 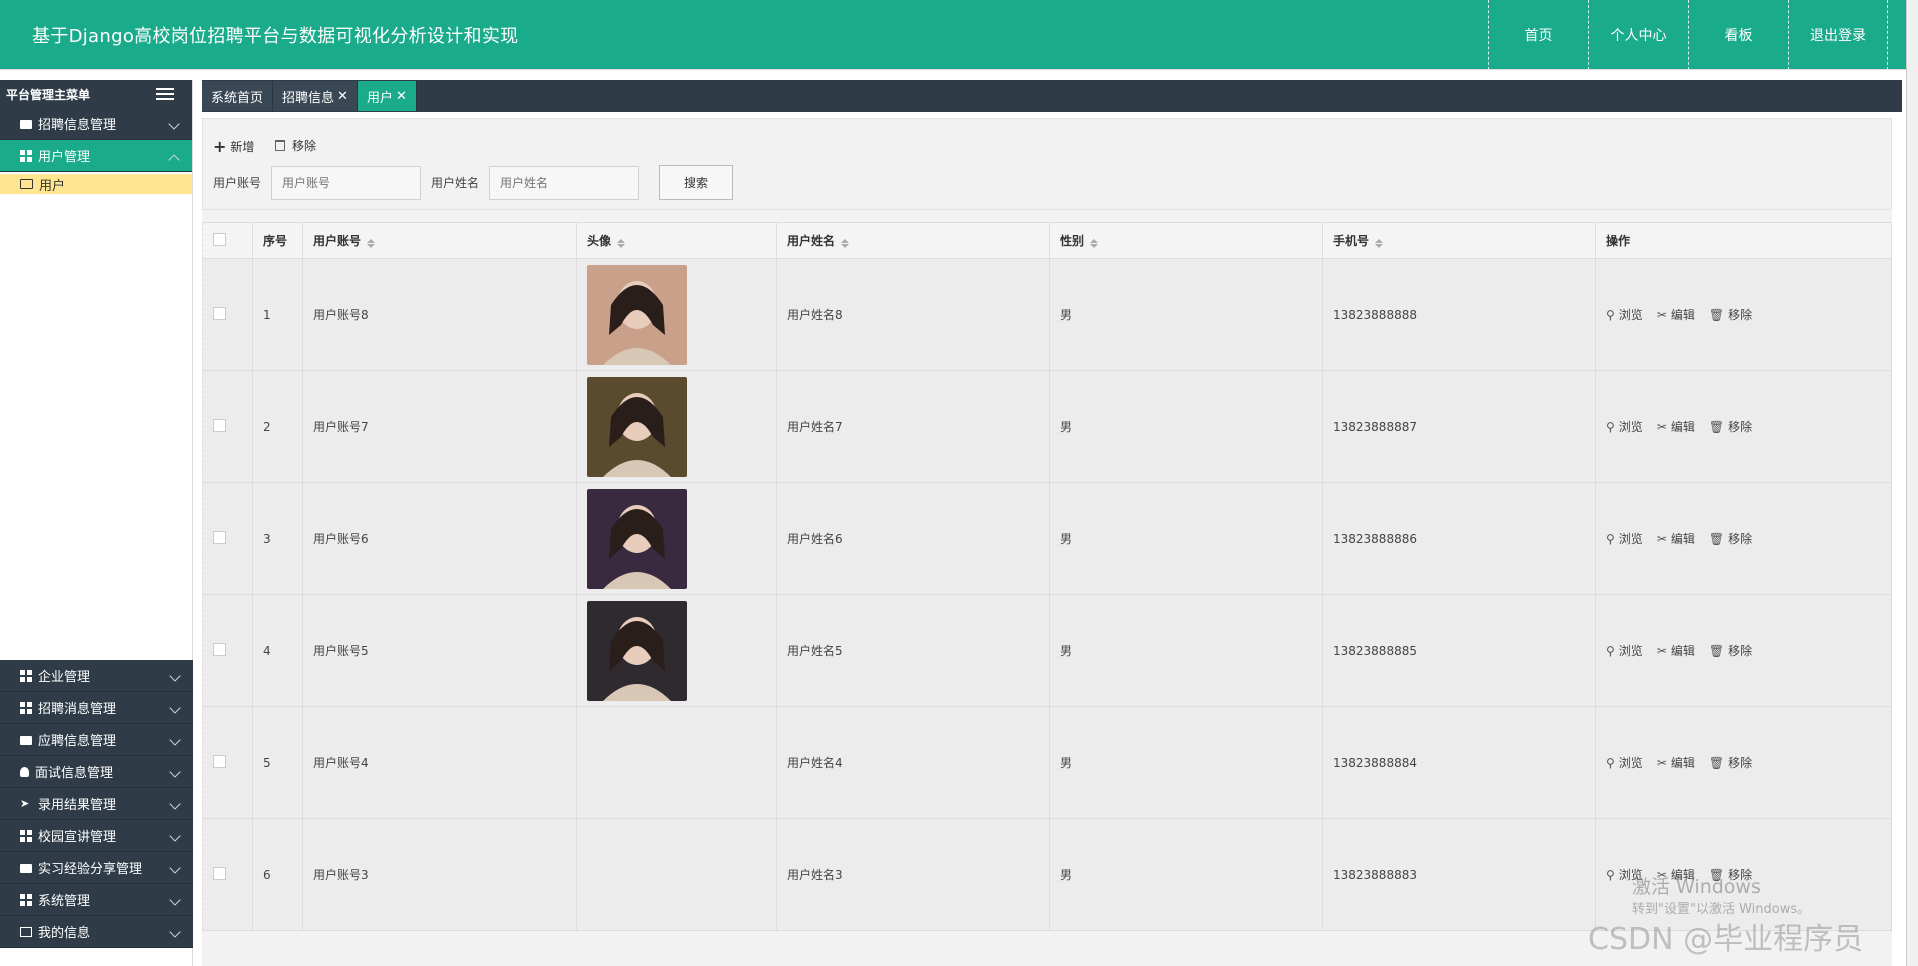 What do you see at coordinates (220, 146) in the screenshot?
I see `plus-icon: +` at bounding box center [220, 146].